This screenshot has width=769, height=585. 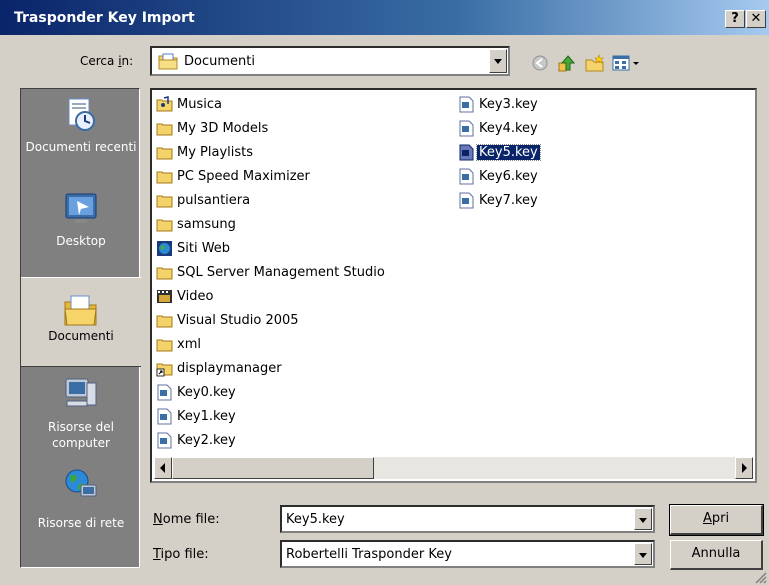 What do you see at coordinates (369, 554) in the screenshot?
I see `filetype-value: Robertelli Trasponder Key` at bounding box center [369, 554].